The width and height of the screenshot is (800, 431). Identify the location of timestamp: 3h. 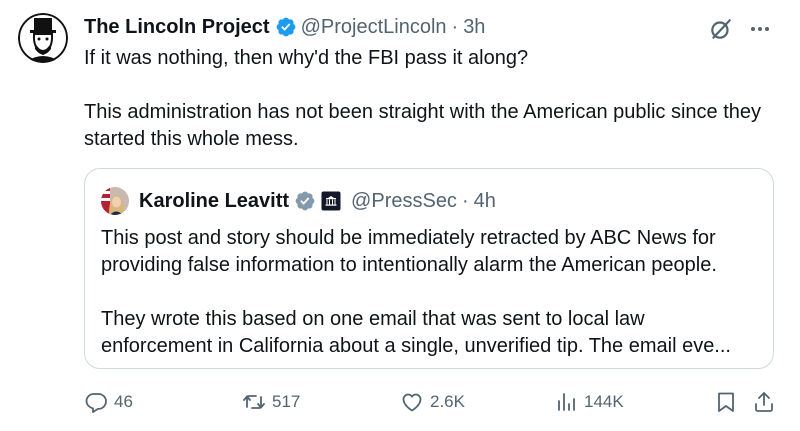
(474, 27).